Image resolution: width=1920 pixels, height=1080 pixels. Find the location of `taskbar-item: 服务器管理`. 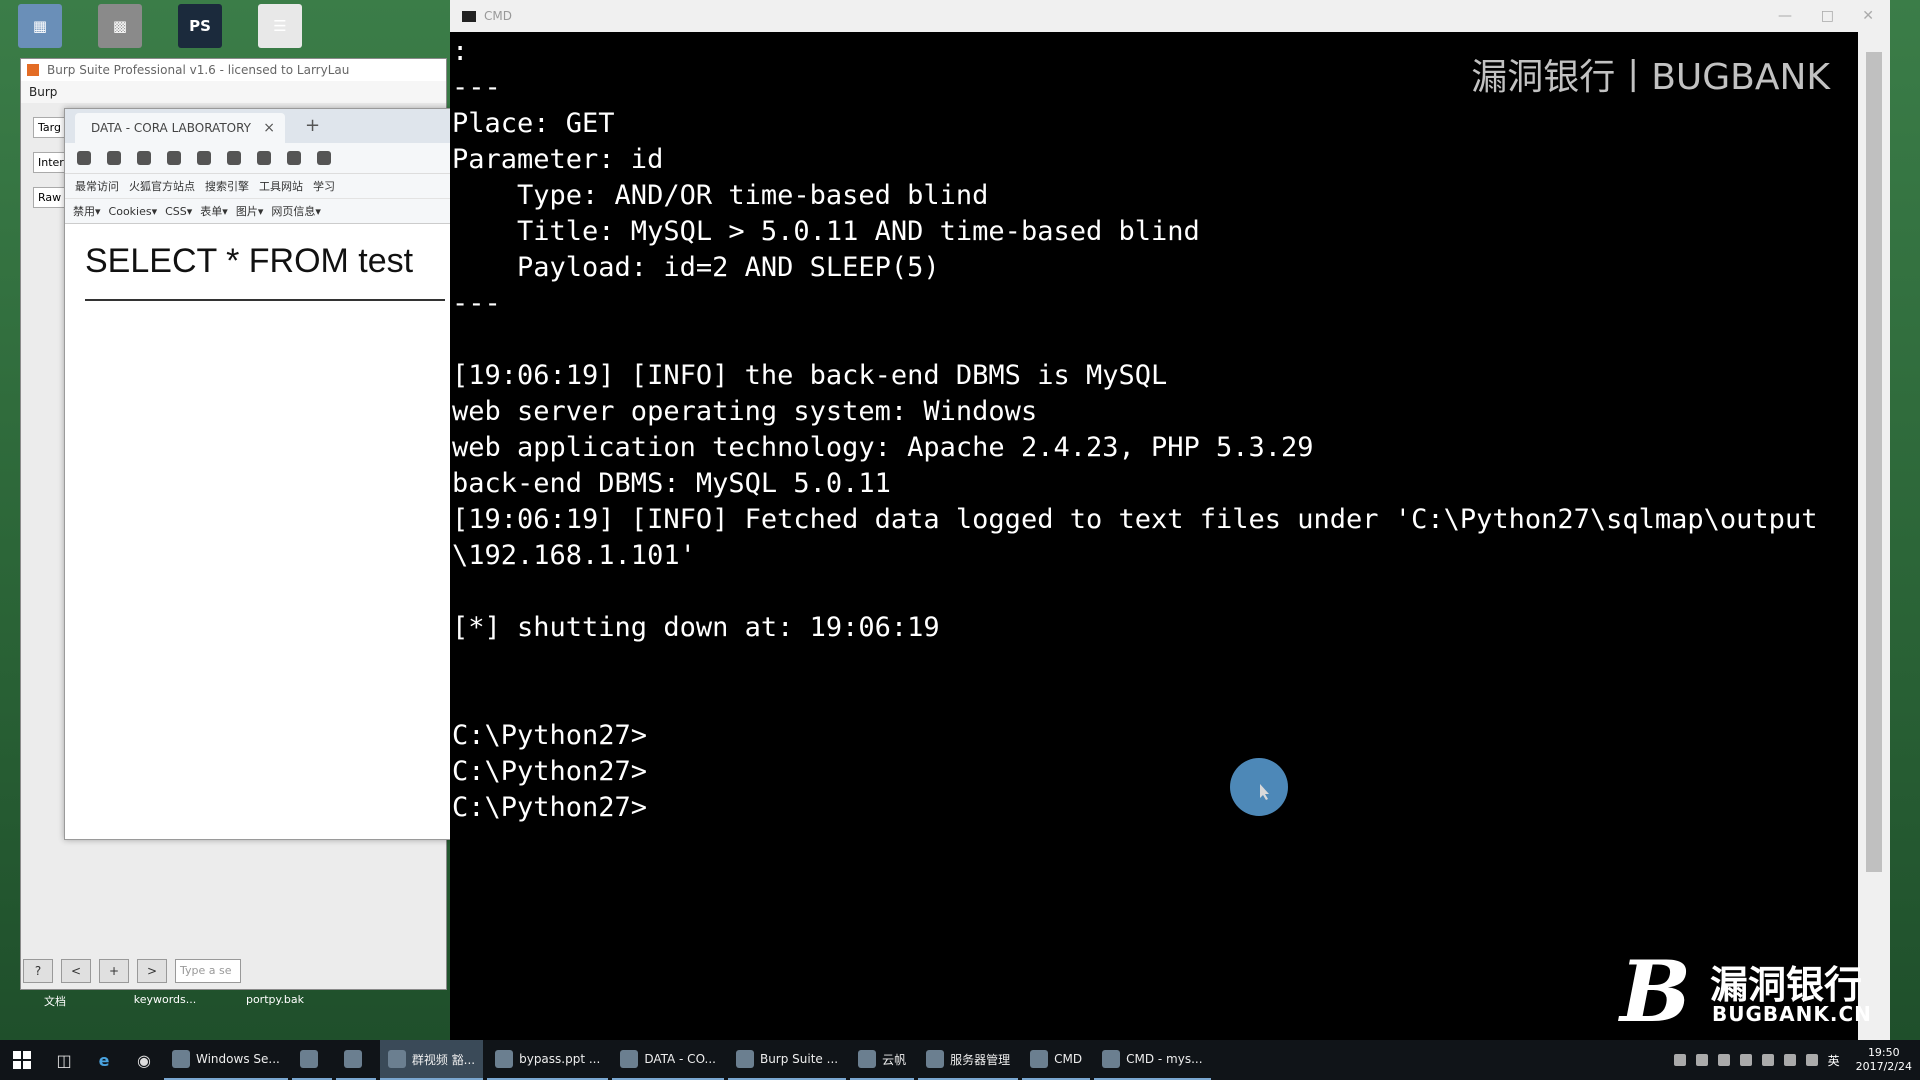

taskbar-item: 服务器管理 is located at coordinates (968, 1060).